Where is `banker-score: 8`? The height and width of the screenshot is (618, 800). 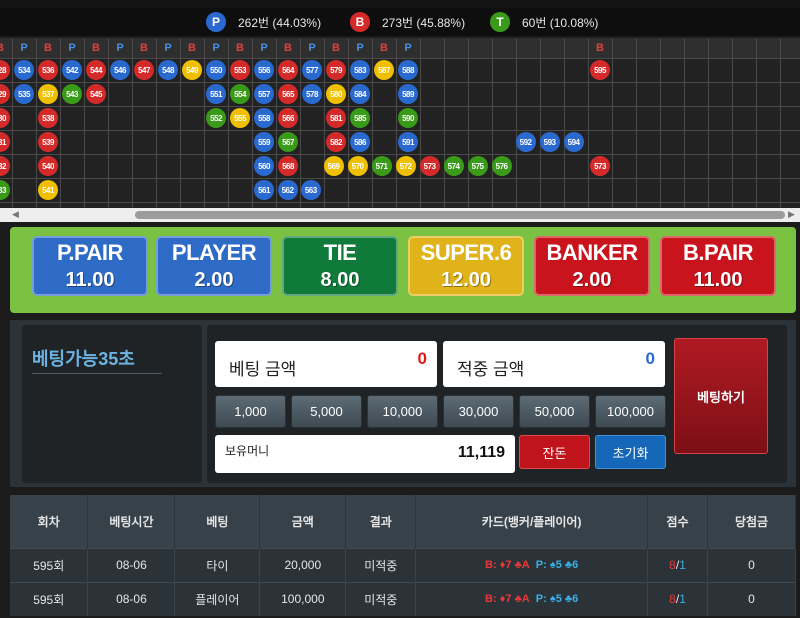
banker-score: 8 is located at coordinates (672, 565).